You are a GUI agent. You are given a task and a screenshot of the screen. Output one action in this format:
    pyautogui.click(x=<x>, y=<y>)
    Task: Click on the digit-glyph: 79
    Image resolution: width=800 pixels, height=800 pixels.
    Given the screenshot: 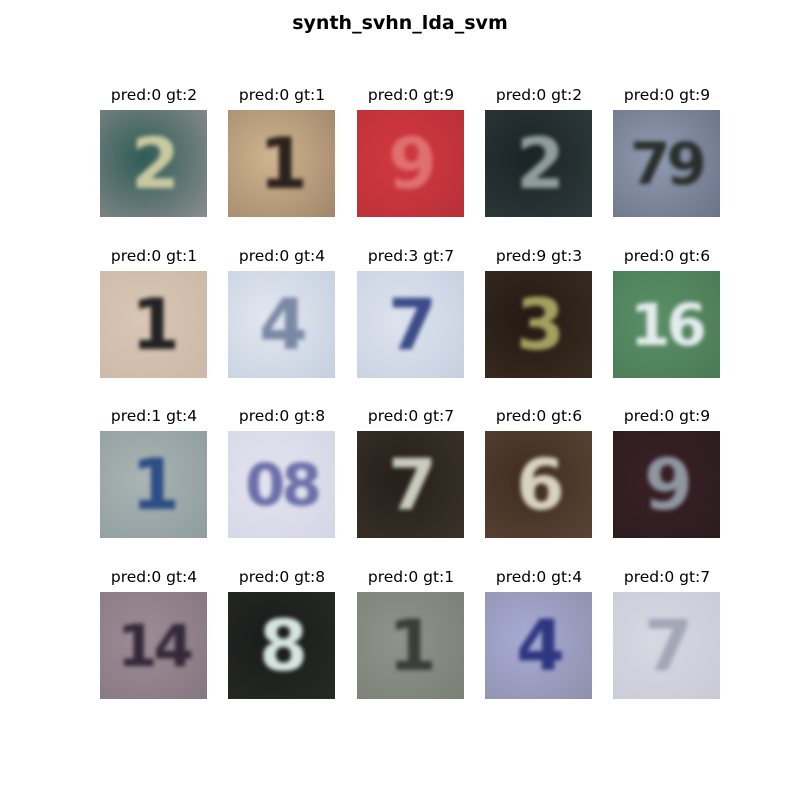 What is the action you would take?
    pyautogui.click(x=668, y=163)
    